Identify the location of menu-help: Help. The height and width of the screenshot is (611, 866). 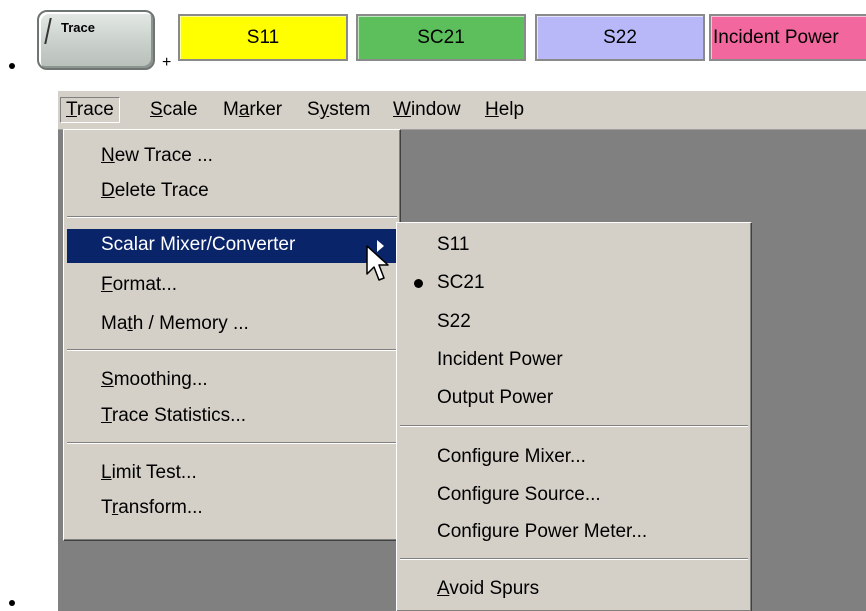
(504, 110).